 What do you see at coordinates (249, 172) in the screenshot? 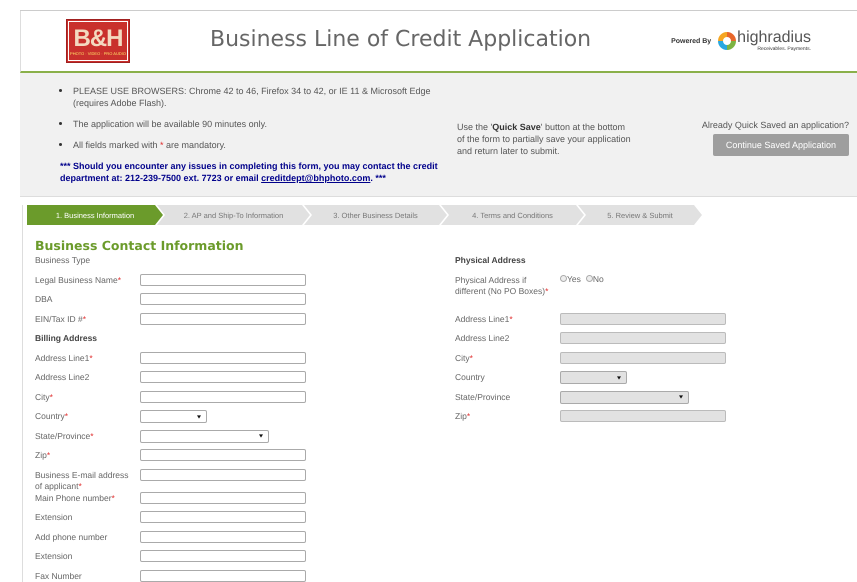
I see `contact-notice: *** Should you encounter any issues in completing this form, you may contact the credit department at: 212-239-7500 ext. 7723 or email creditdept@bhphoto.com. ***` at bounding box center [249, 172].